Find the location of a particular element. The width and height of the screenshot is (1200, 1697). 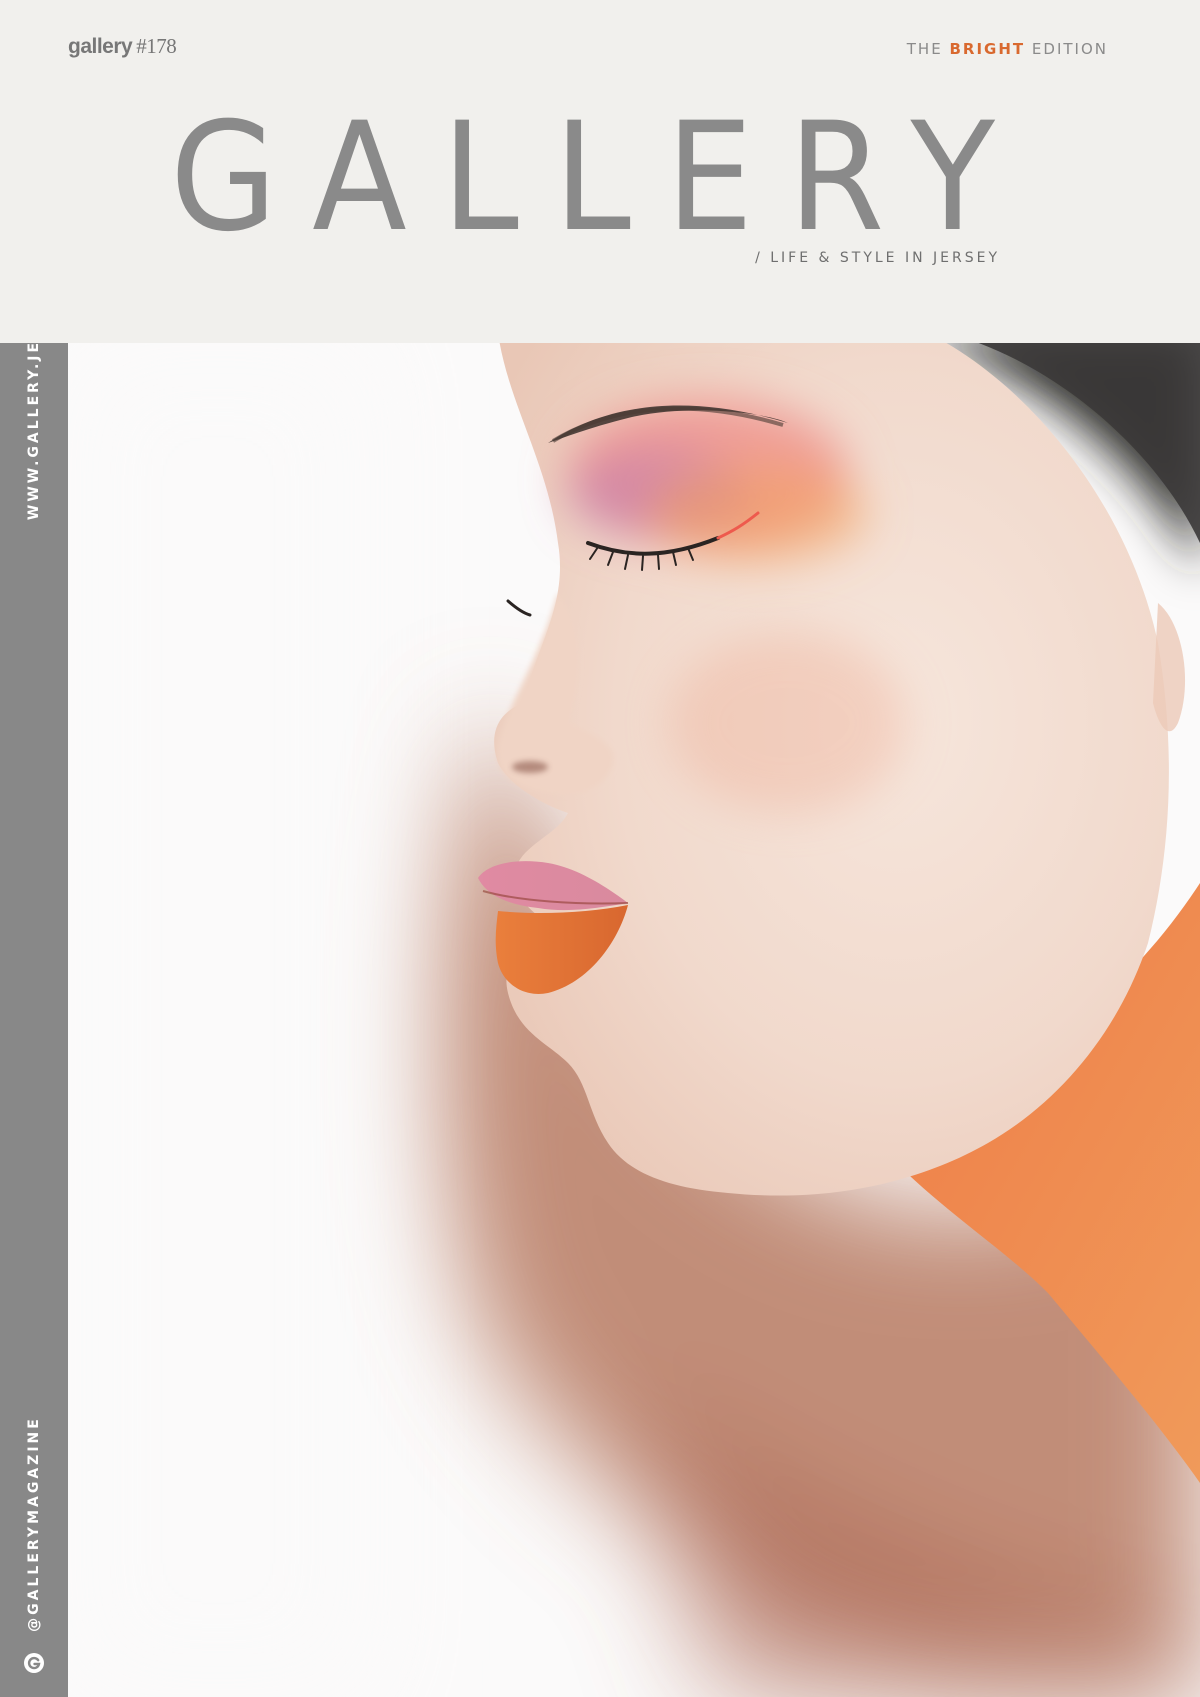

edition-accent: BRIGHT is located at coordinates (987, 49).